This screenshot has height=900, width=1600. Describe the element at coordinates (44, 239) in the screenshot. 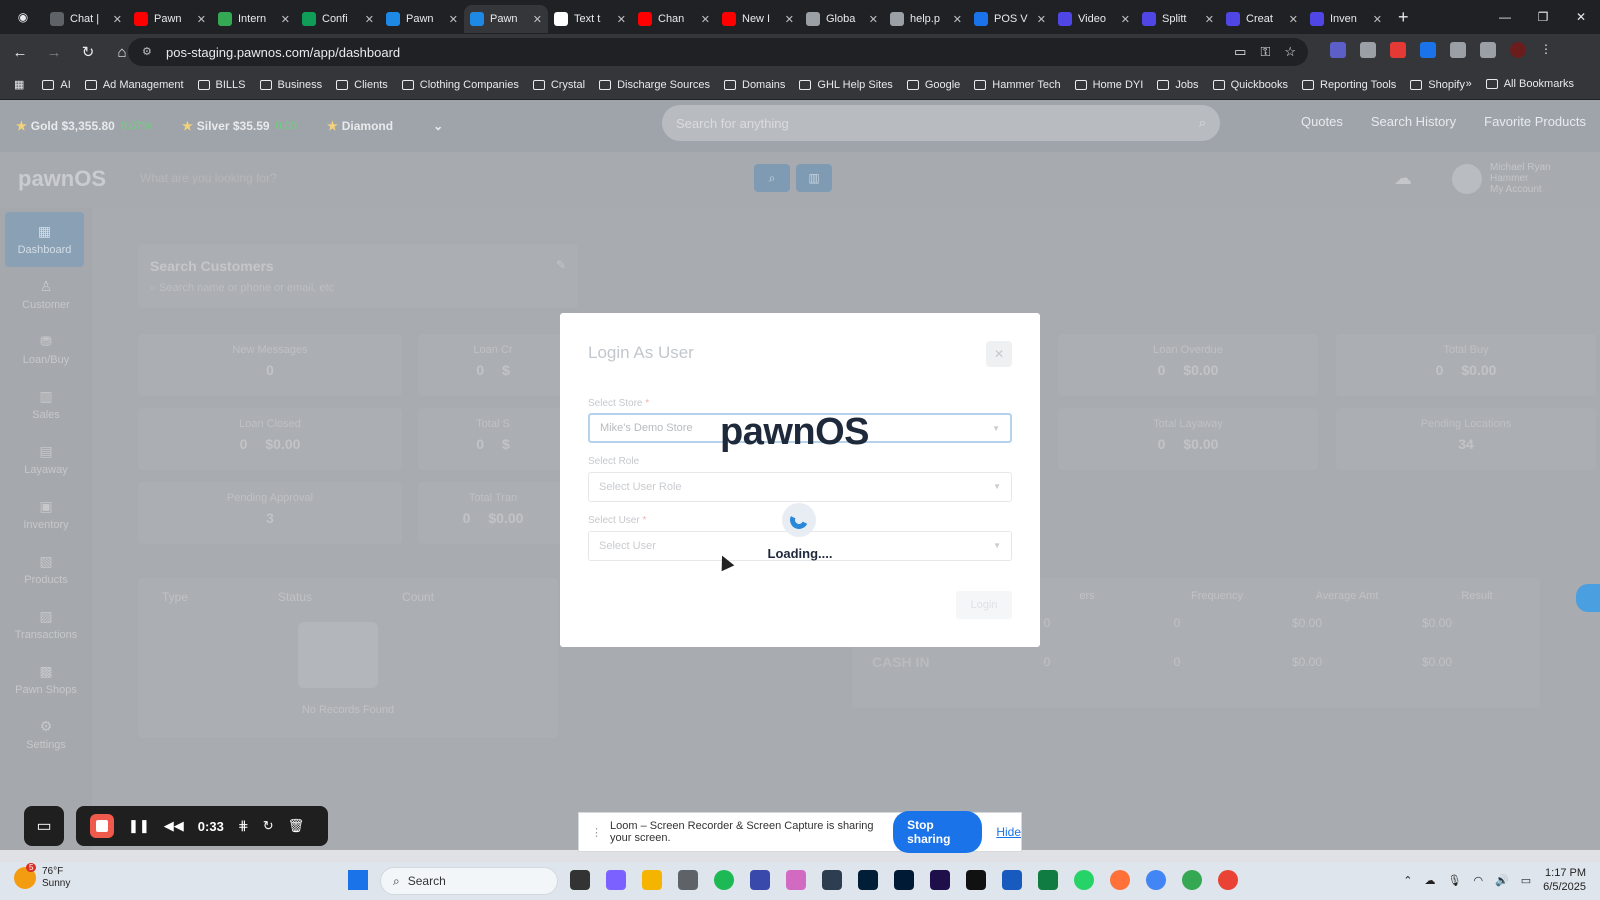

I see `sidebar-item-dashboard: ▦ Dashboard` at that location.